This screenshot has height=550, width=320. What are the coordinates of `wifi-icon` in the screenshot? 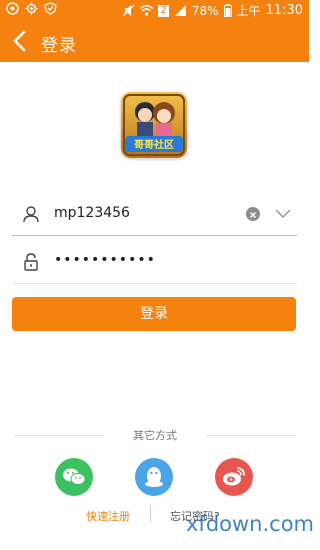 It's located at (147, 10).